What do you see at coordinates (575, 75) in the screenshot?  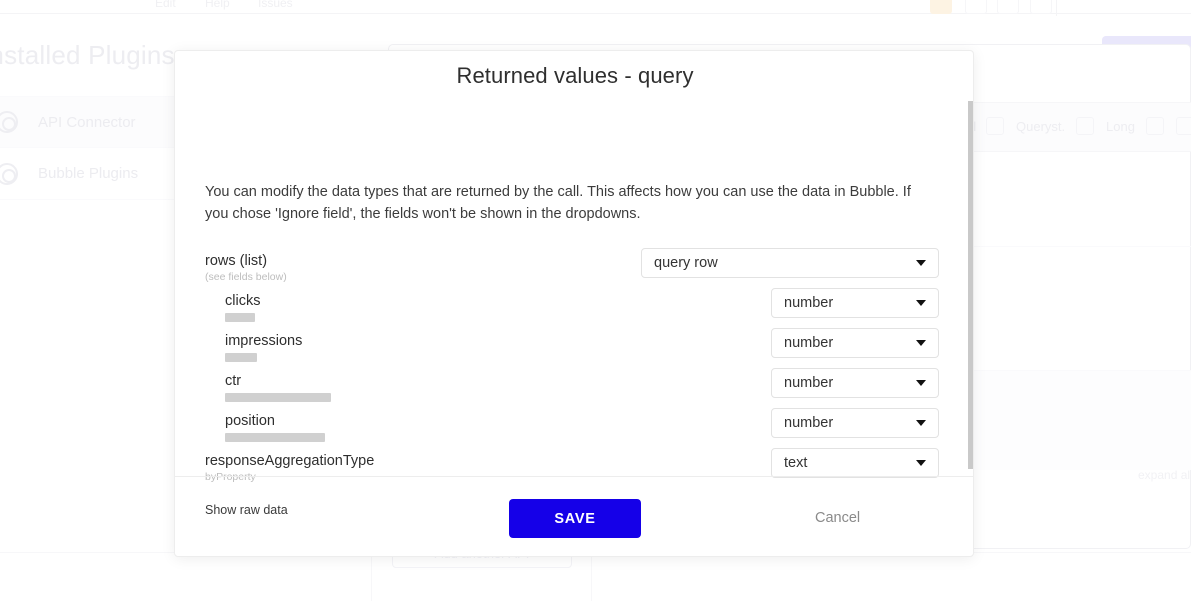 I see `modal-title: Returned values - query` at bounding box center [575, 75].